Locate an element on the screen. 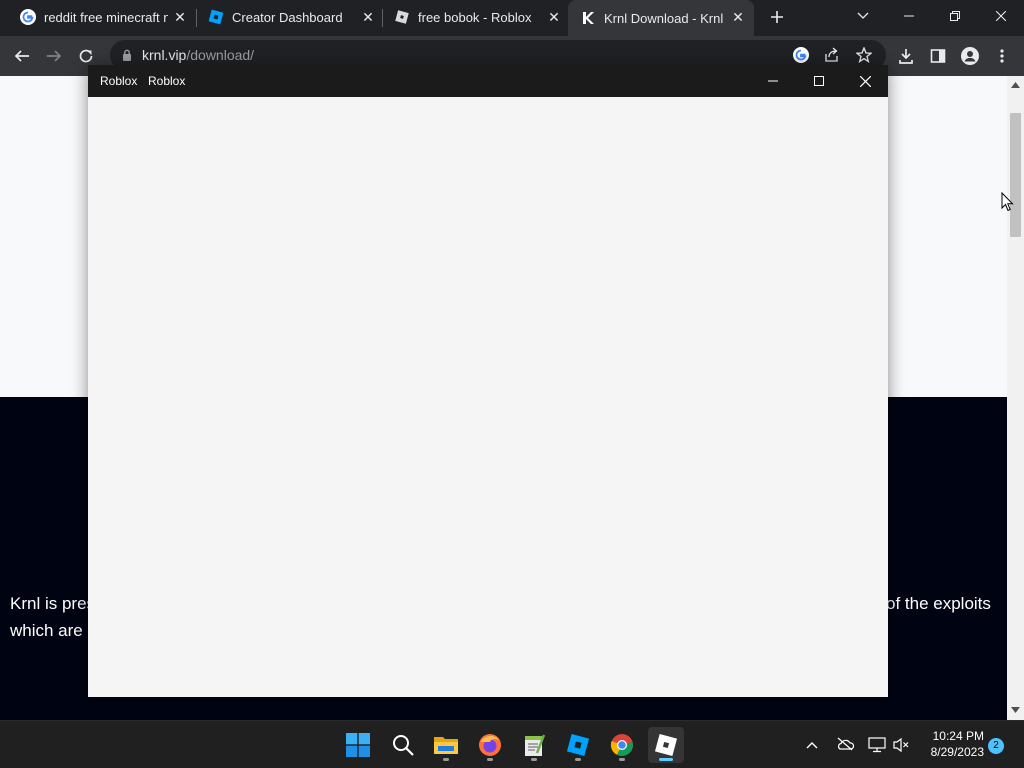 The height and width of the screenshot is (768, 1024). tab-search-button is located at coordinates (863, 16).